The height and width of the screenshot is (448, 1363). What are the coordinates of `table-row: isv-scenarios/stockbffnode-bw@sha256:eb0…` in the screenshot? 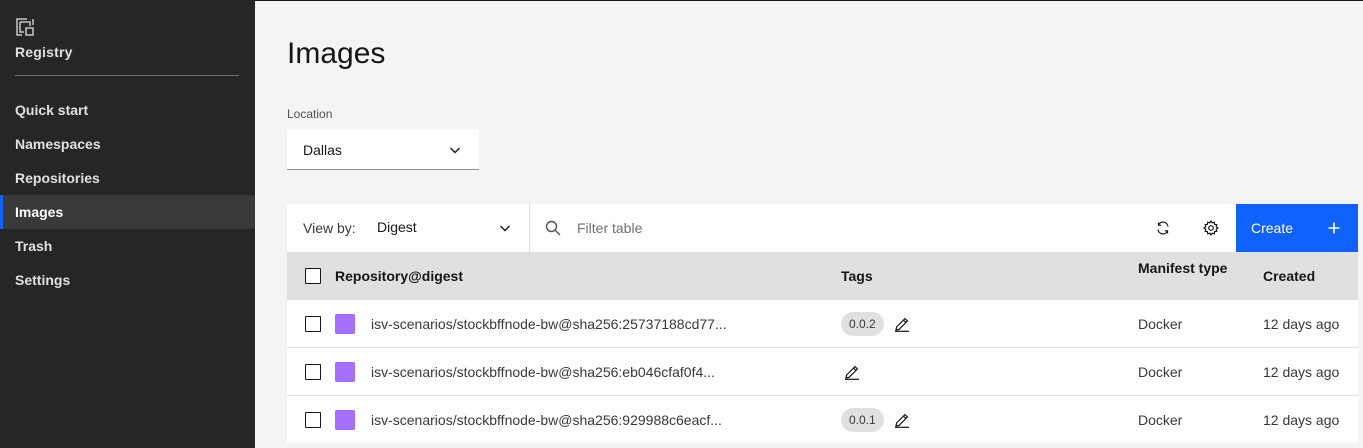 It's located at (822, 371).